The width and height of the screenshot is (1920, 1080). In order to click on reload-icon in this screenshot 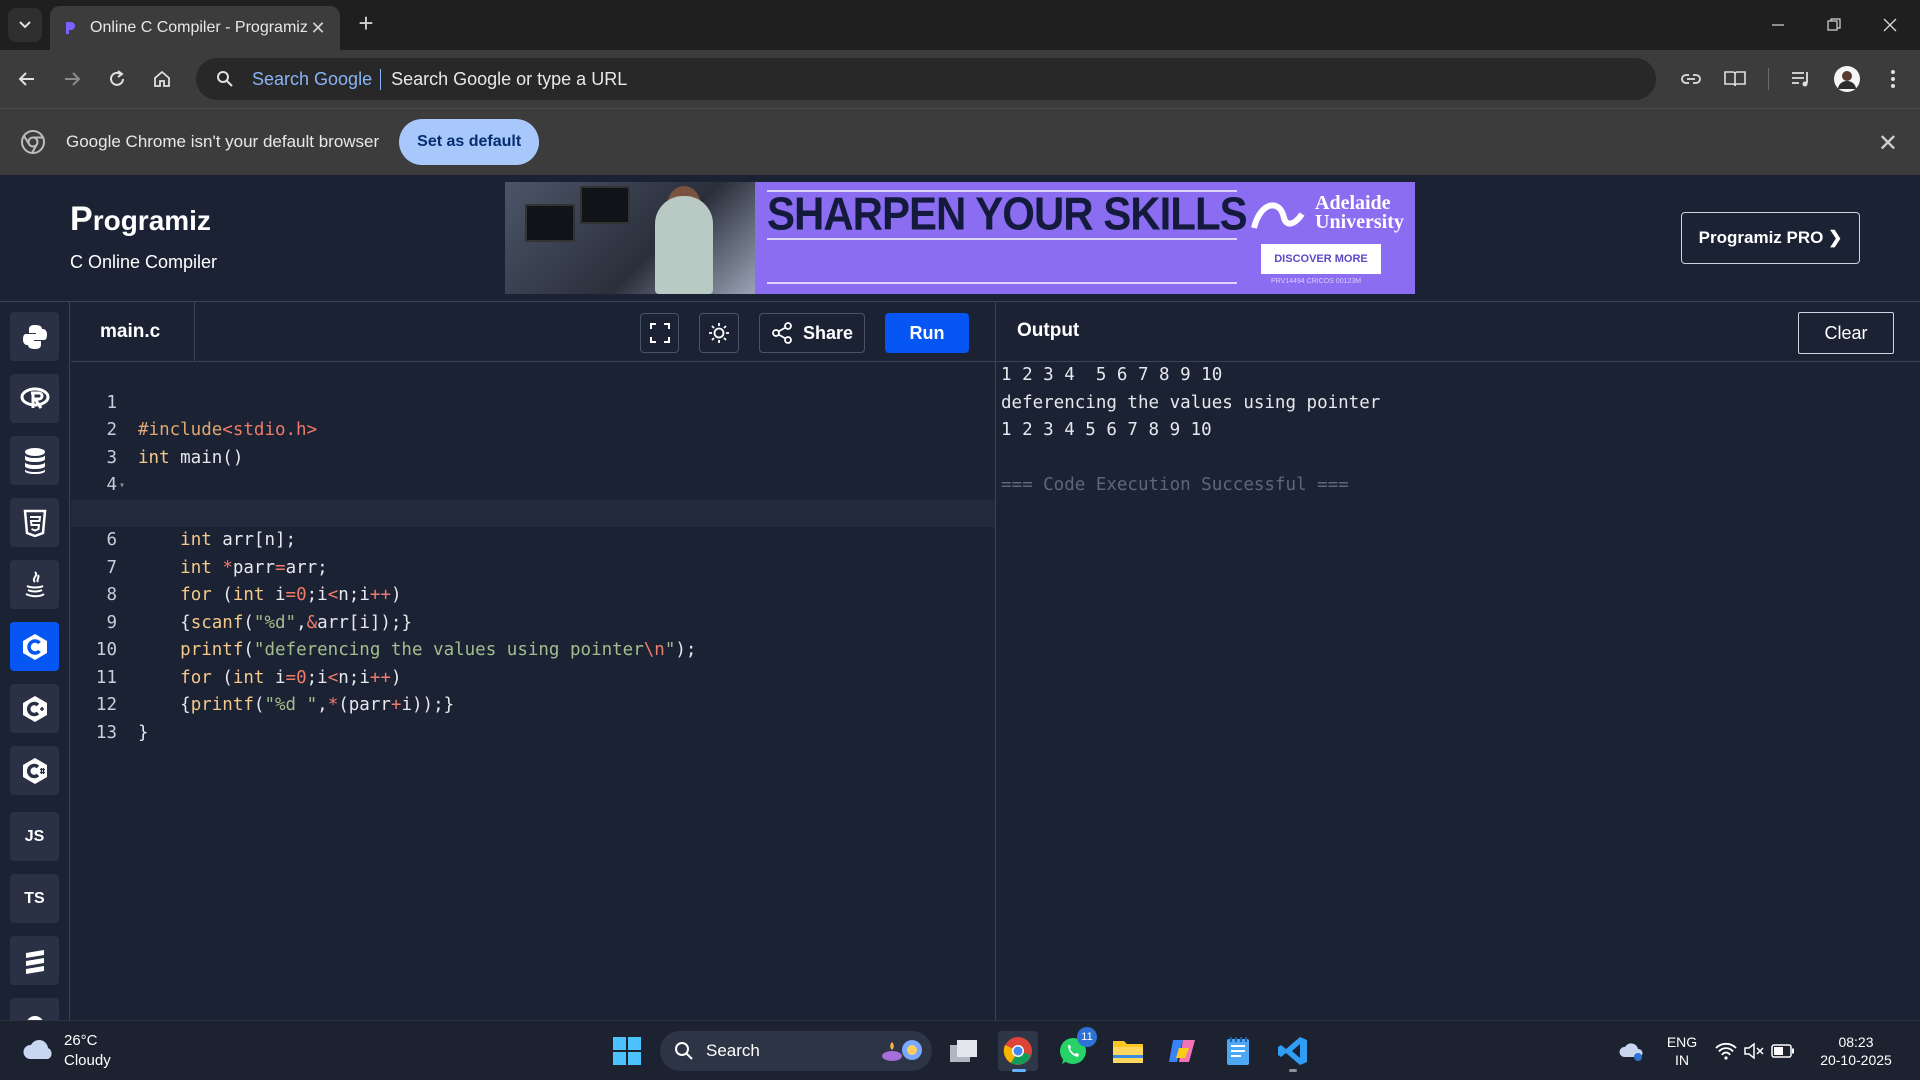, I will do `click(117, 78)`.